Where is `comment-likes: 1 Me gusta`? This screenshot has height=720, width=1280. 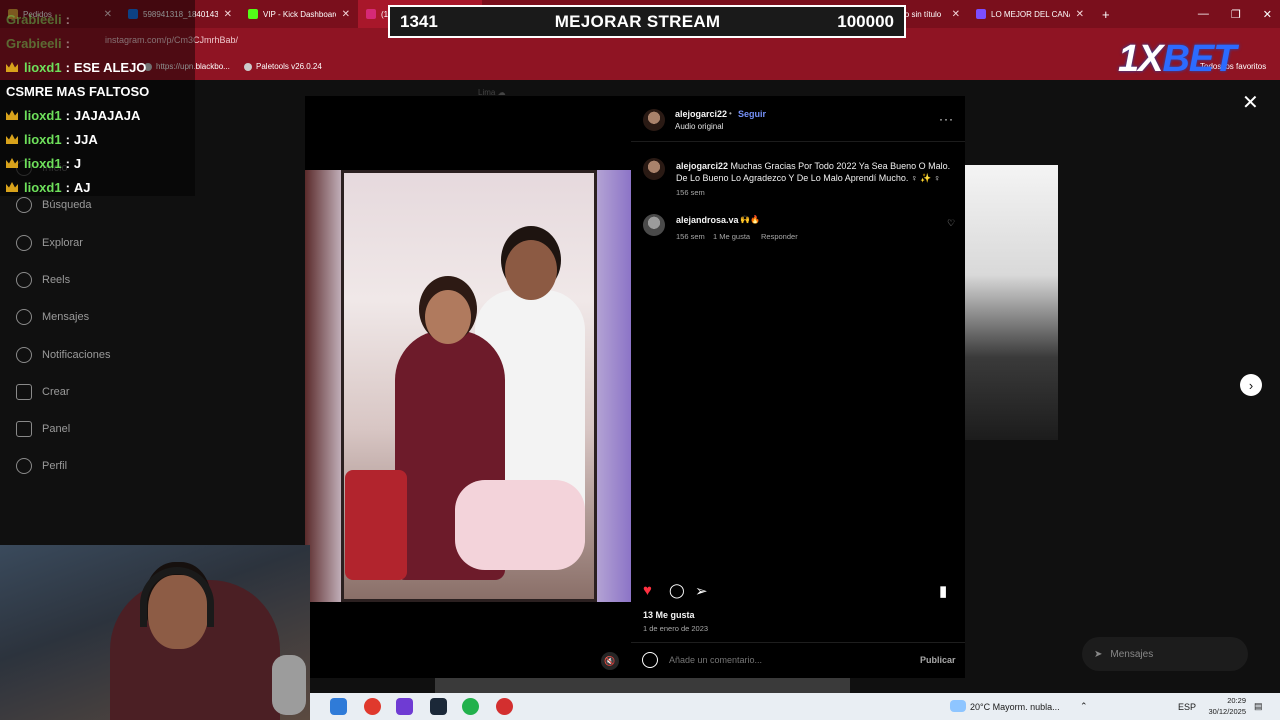
comment-likes: 1 Me gusta is located at coordinates (731, 236).